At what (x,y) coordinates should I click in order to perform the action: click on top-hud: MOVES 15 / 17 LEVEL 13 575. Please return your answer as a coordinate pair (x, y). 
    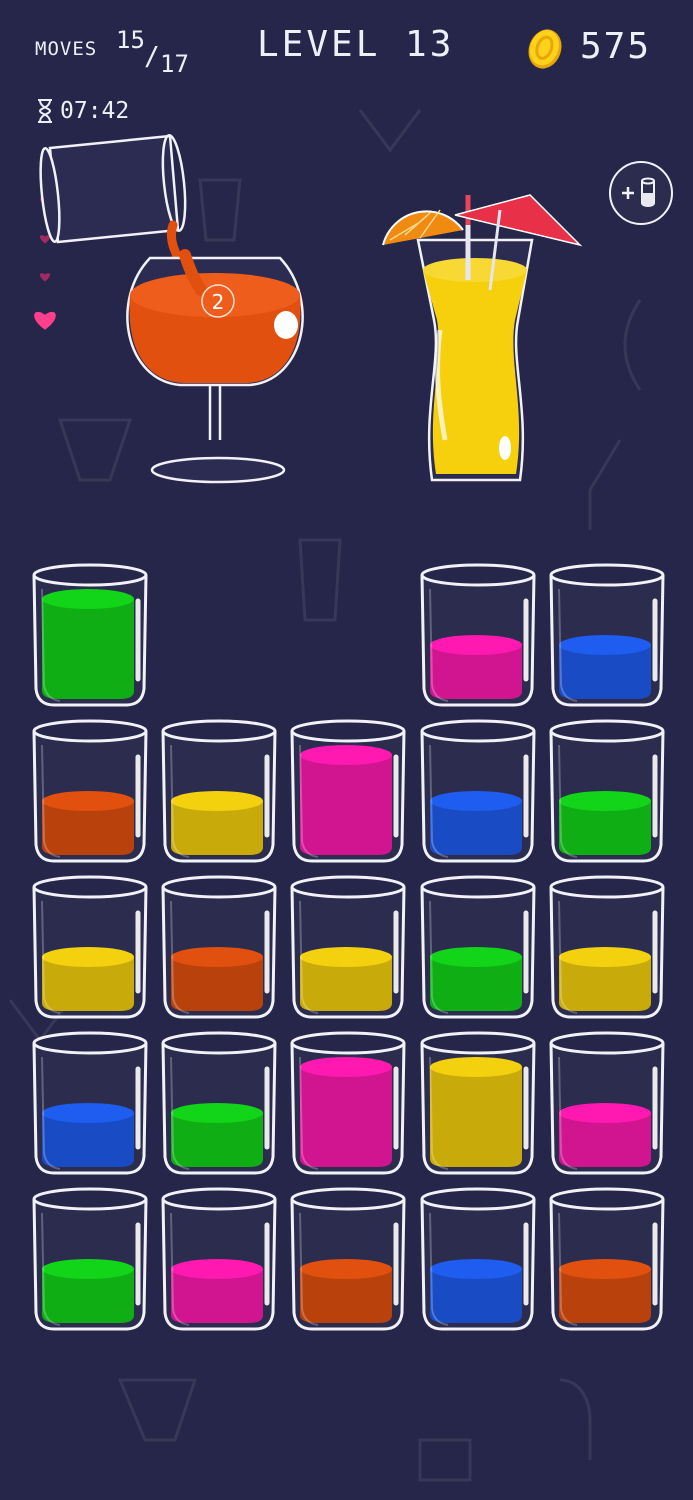
    Looking at the image, I should click on (346, 45).